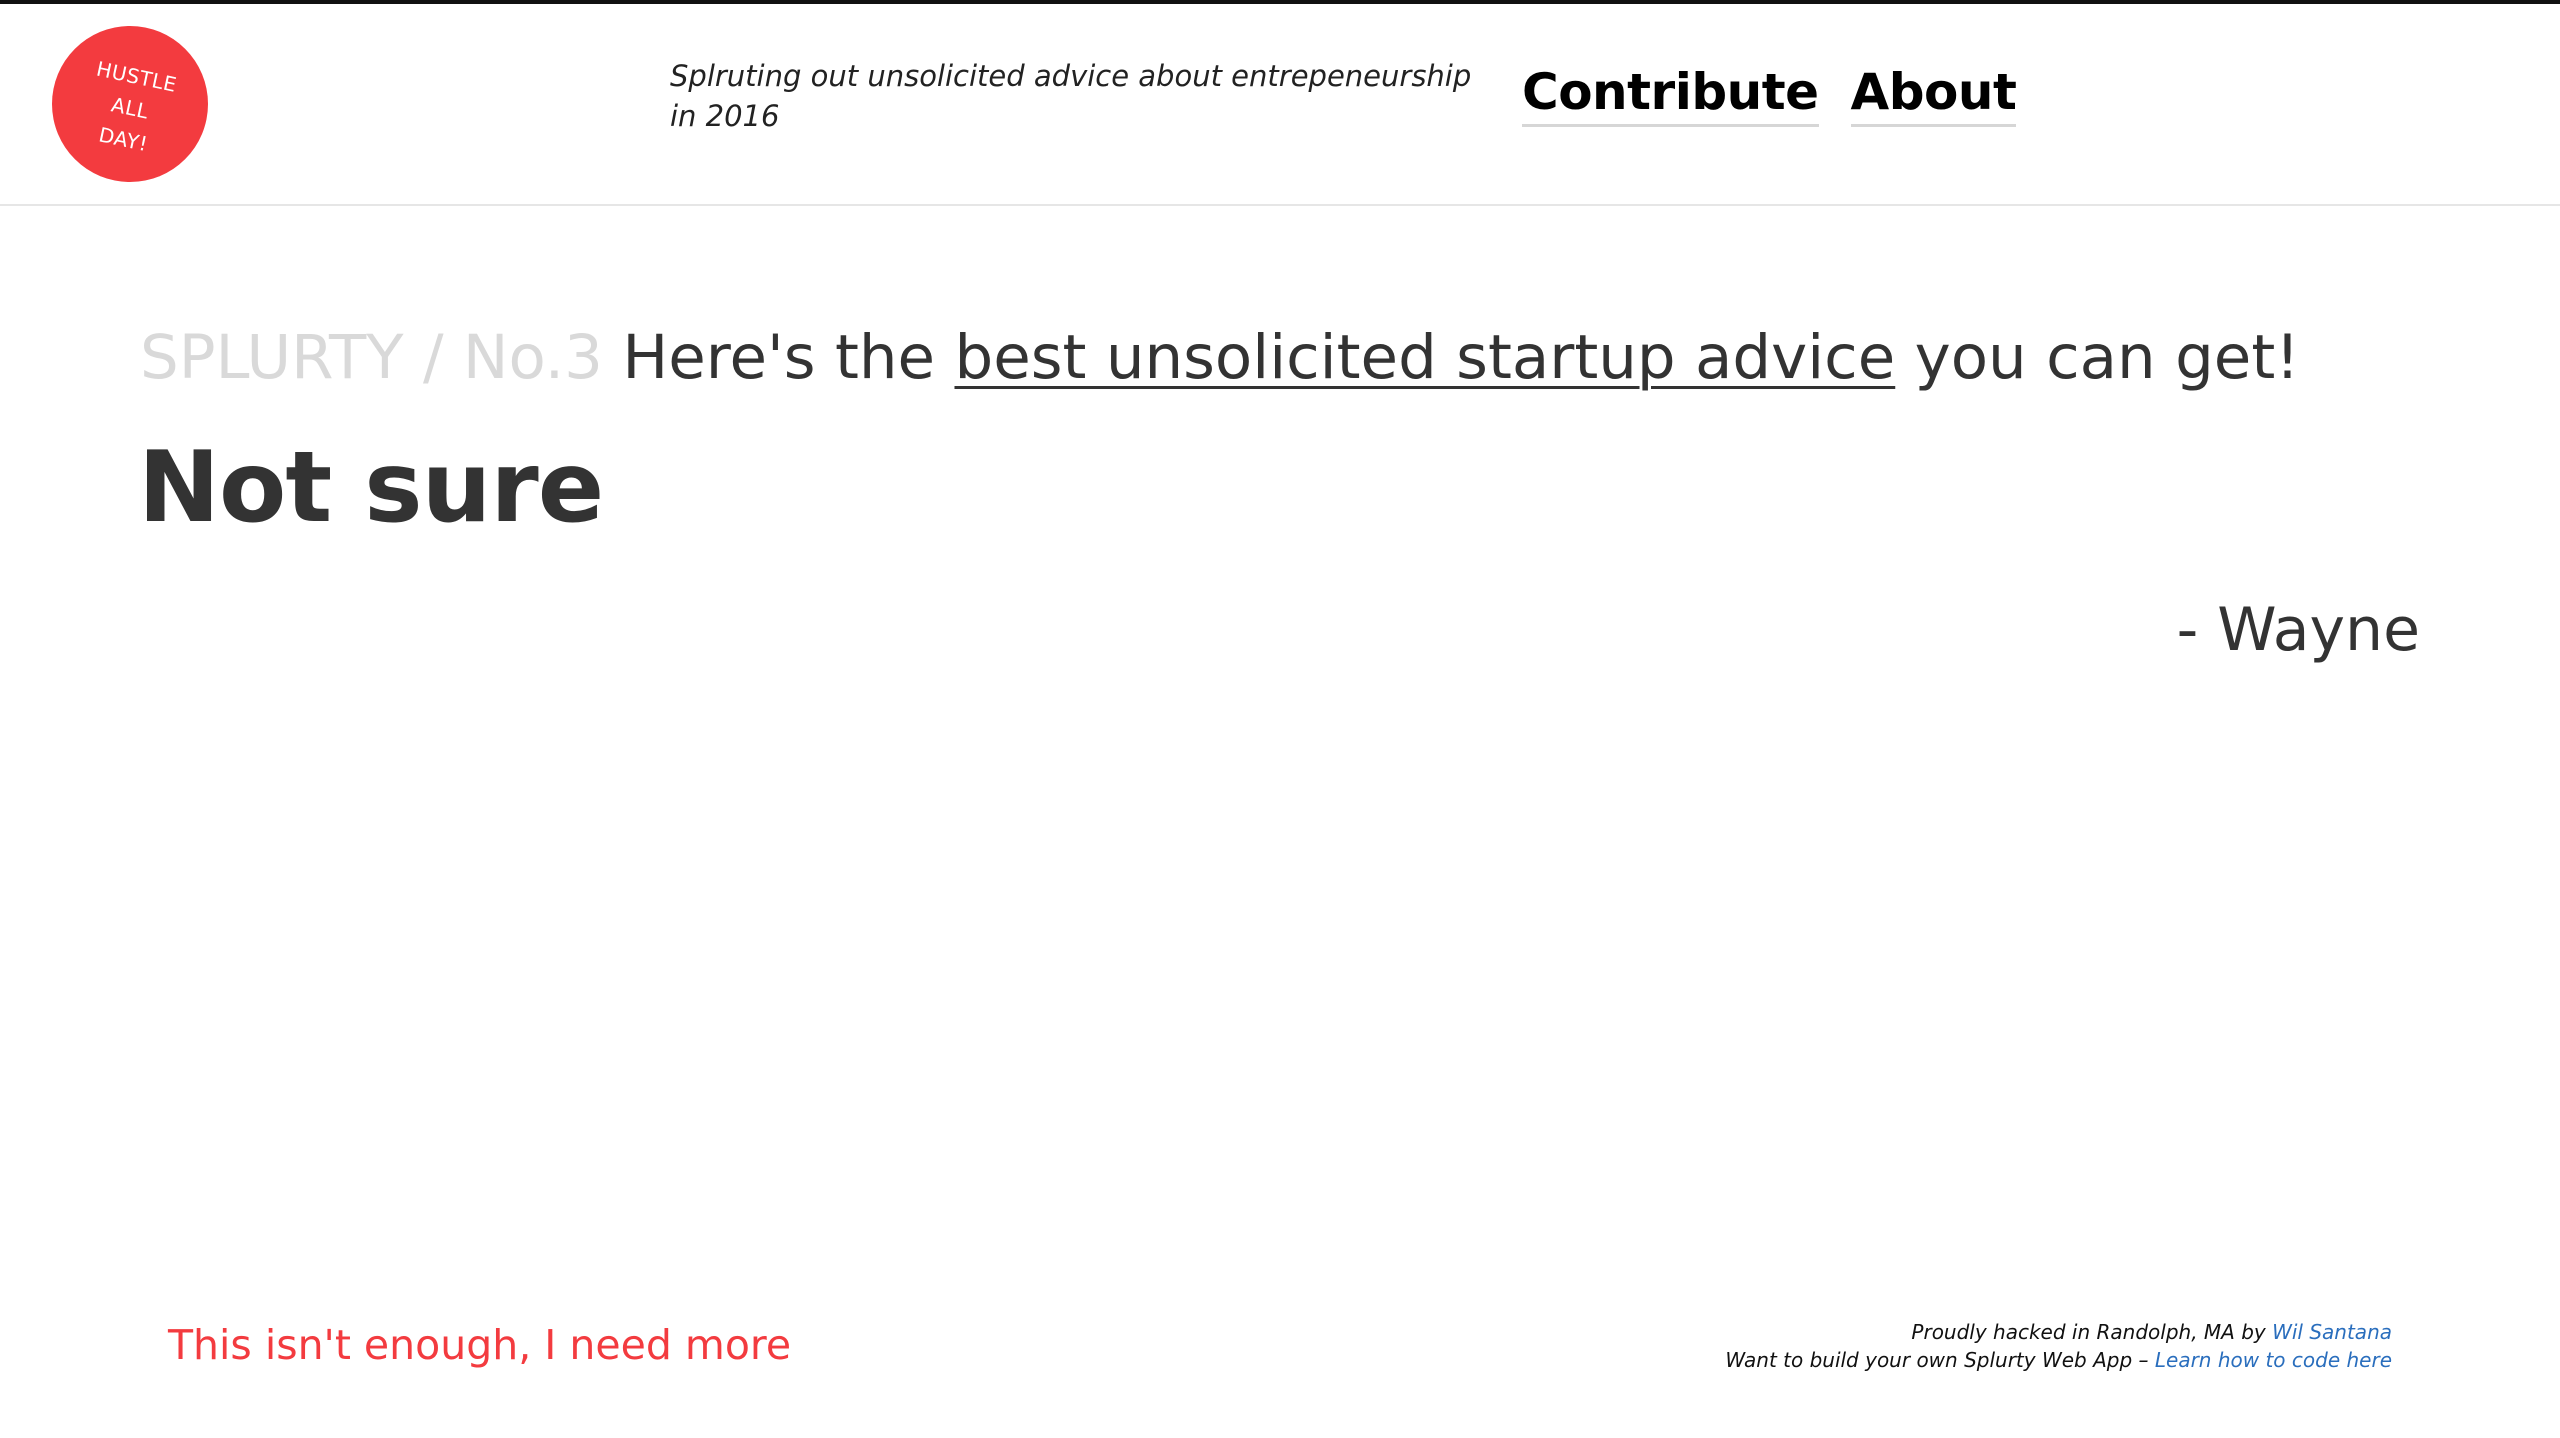 The width and height of the screenshot is (2560, 1438). I want to click on nav-about-link: About, so click(1933, 93).